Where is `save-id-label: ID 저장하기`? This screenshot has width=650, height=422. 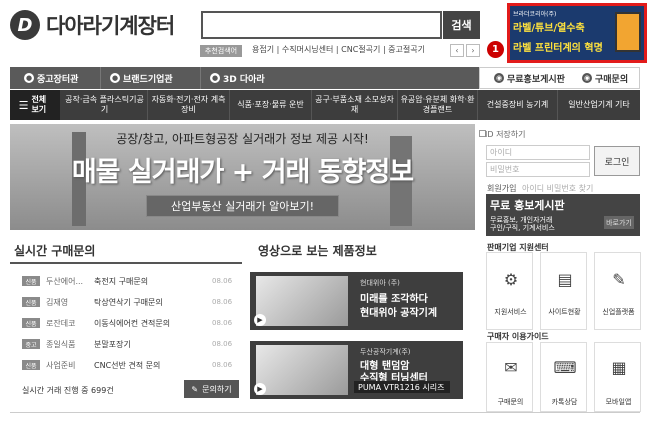
save-id-label: ID 저장하기 is located at coordinates (505, 134).